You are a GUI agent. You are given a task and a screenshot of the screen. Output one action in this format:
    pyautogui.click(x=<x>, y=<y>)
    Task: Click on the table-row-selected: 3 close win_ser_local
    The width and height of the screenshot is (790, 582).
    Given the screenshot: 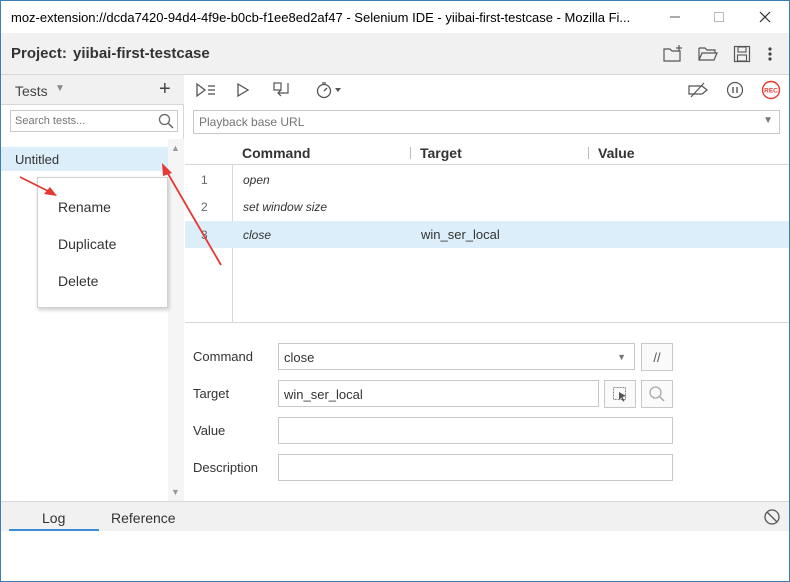 What is the action you would take?
    pyautogui.click(x=487, y=234)
    